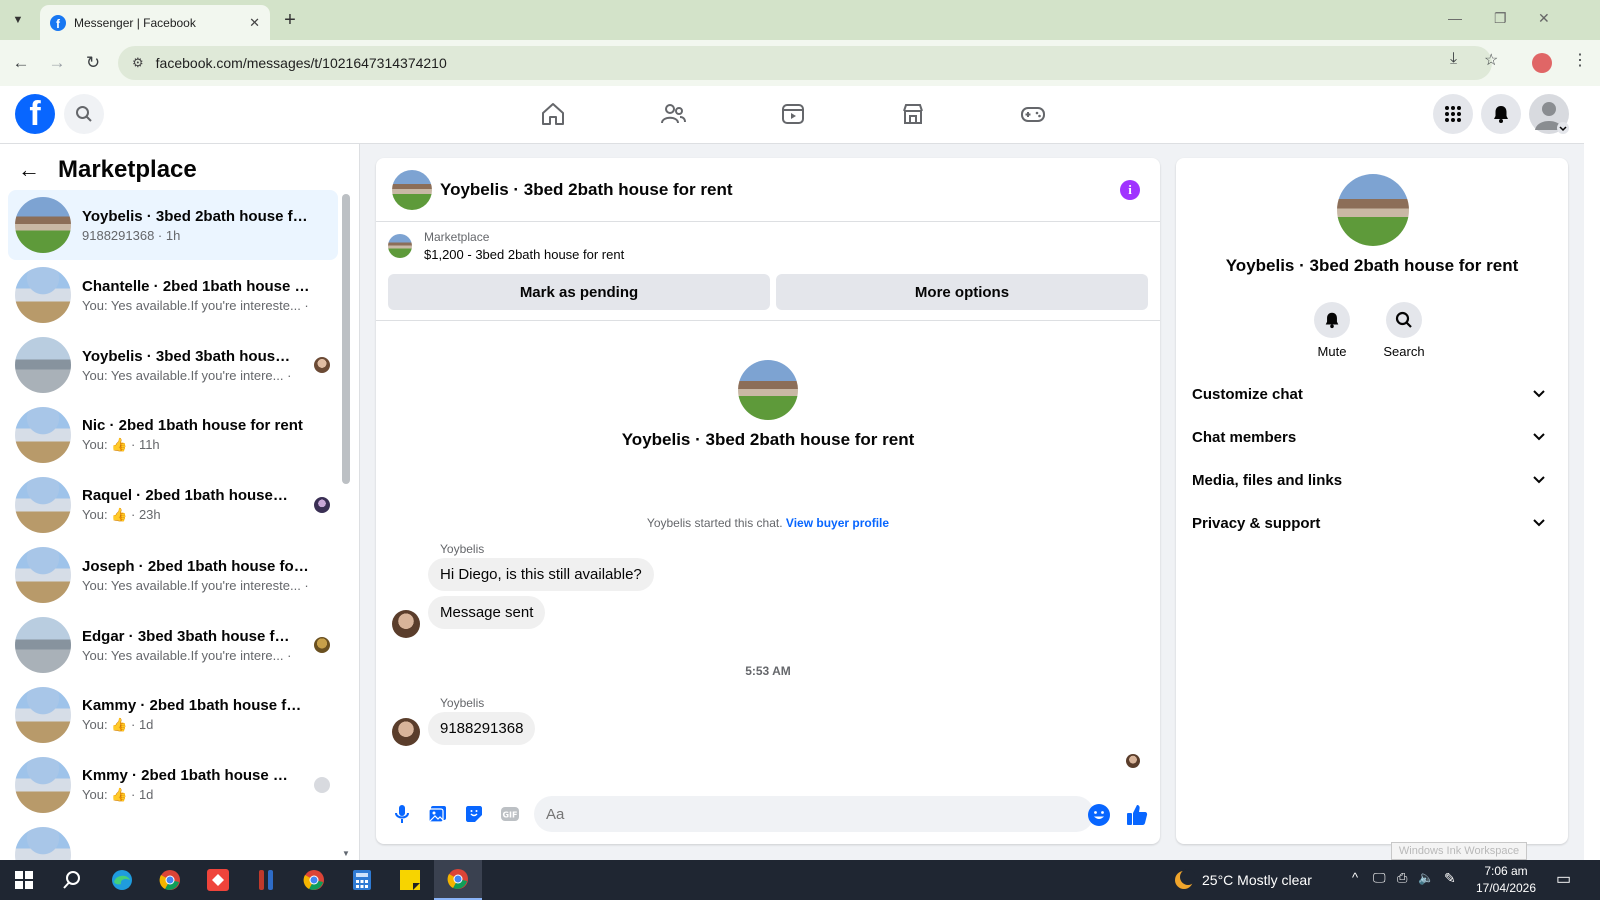 The image size is (1600, 900). I want to click on edge-browser-icon, so click(122, 880).